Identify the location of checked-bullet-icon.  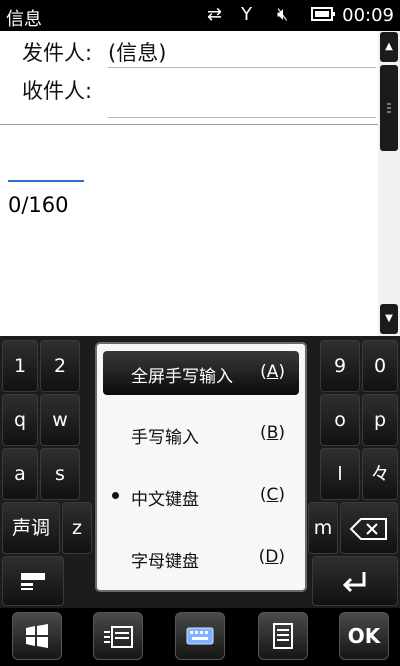
(115, 495).